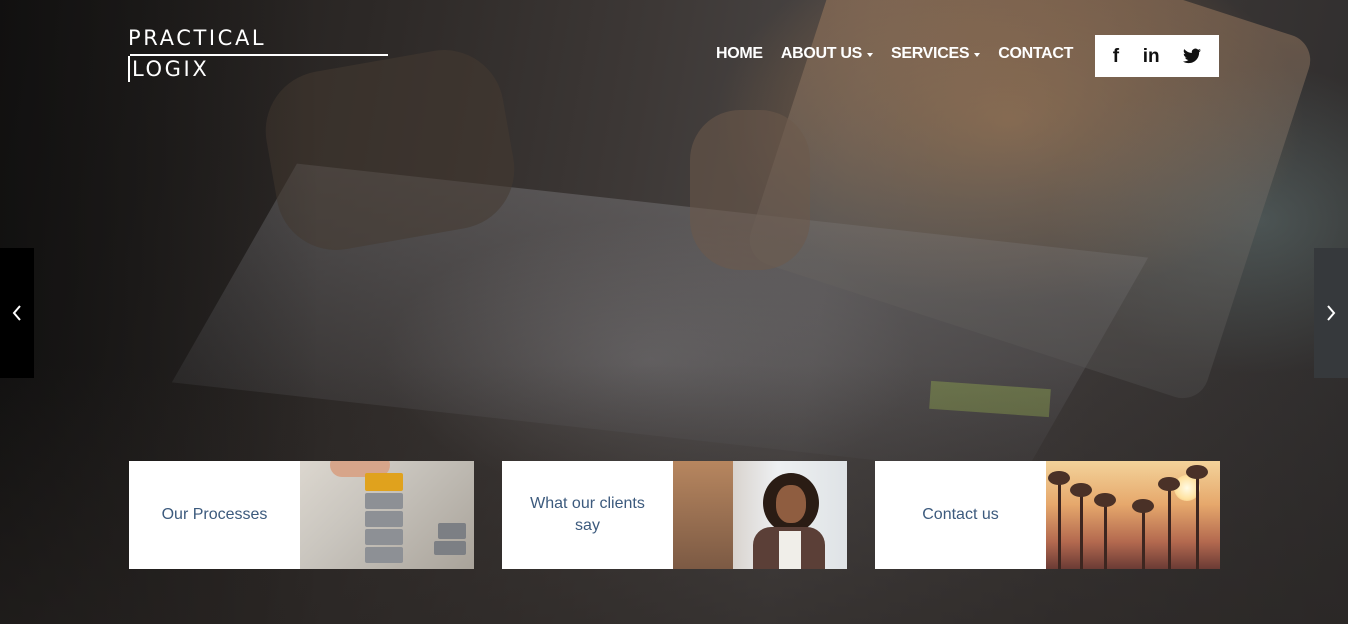 This screenshot has height=624, width=1348. I want to click on lego-blocks-photo, so click(387, 515).